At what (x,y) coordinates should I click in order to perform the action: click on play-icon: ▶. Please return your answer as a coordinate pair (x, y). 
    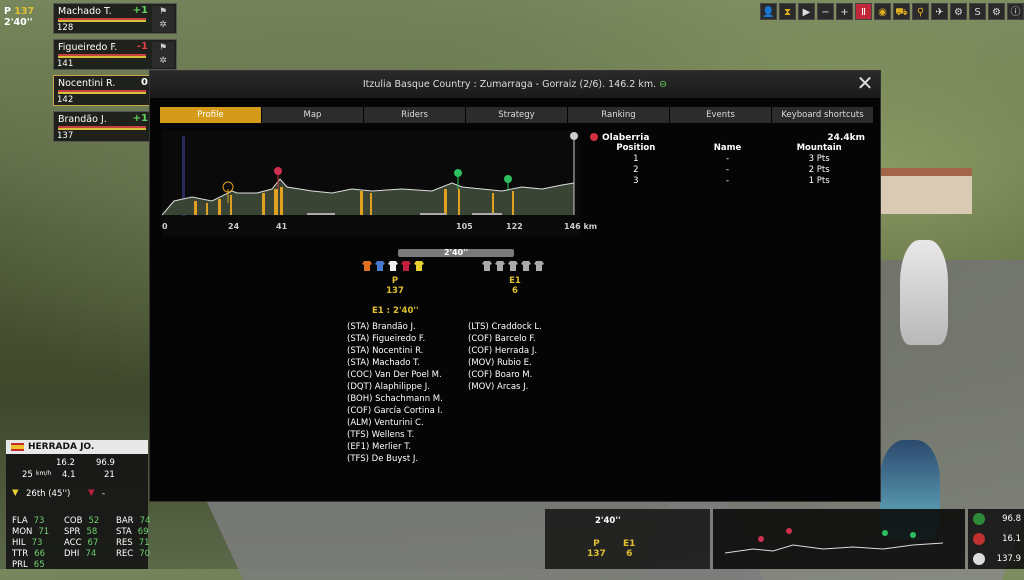
    Looking at the image, I should click on (806, 11).